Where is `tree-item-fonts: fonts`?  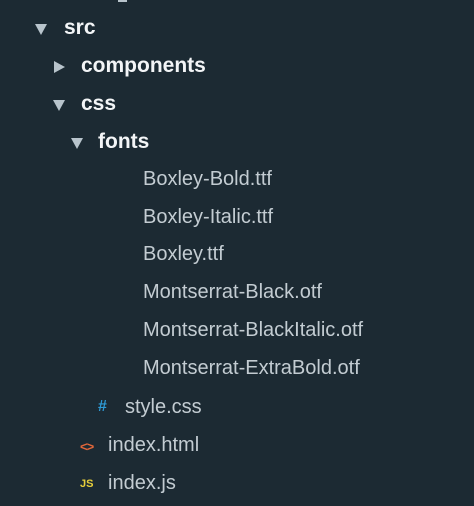
tree-item-fonts: fonts is located at coordinates (237, 143).